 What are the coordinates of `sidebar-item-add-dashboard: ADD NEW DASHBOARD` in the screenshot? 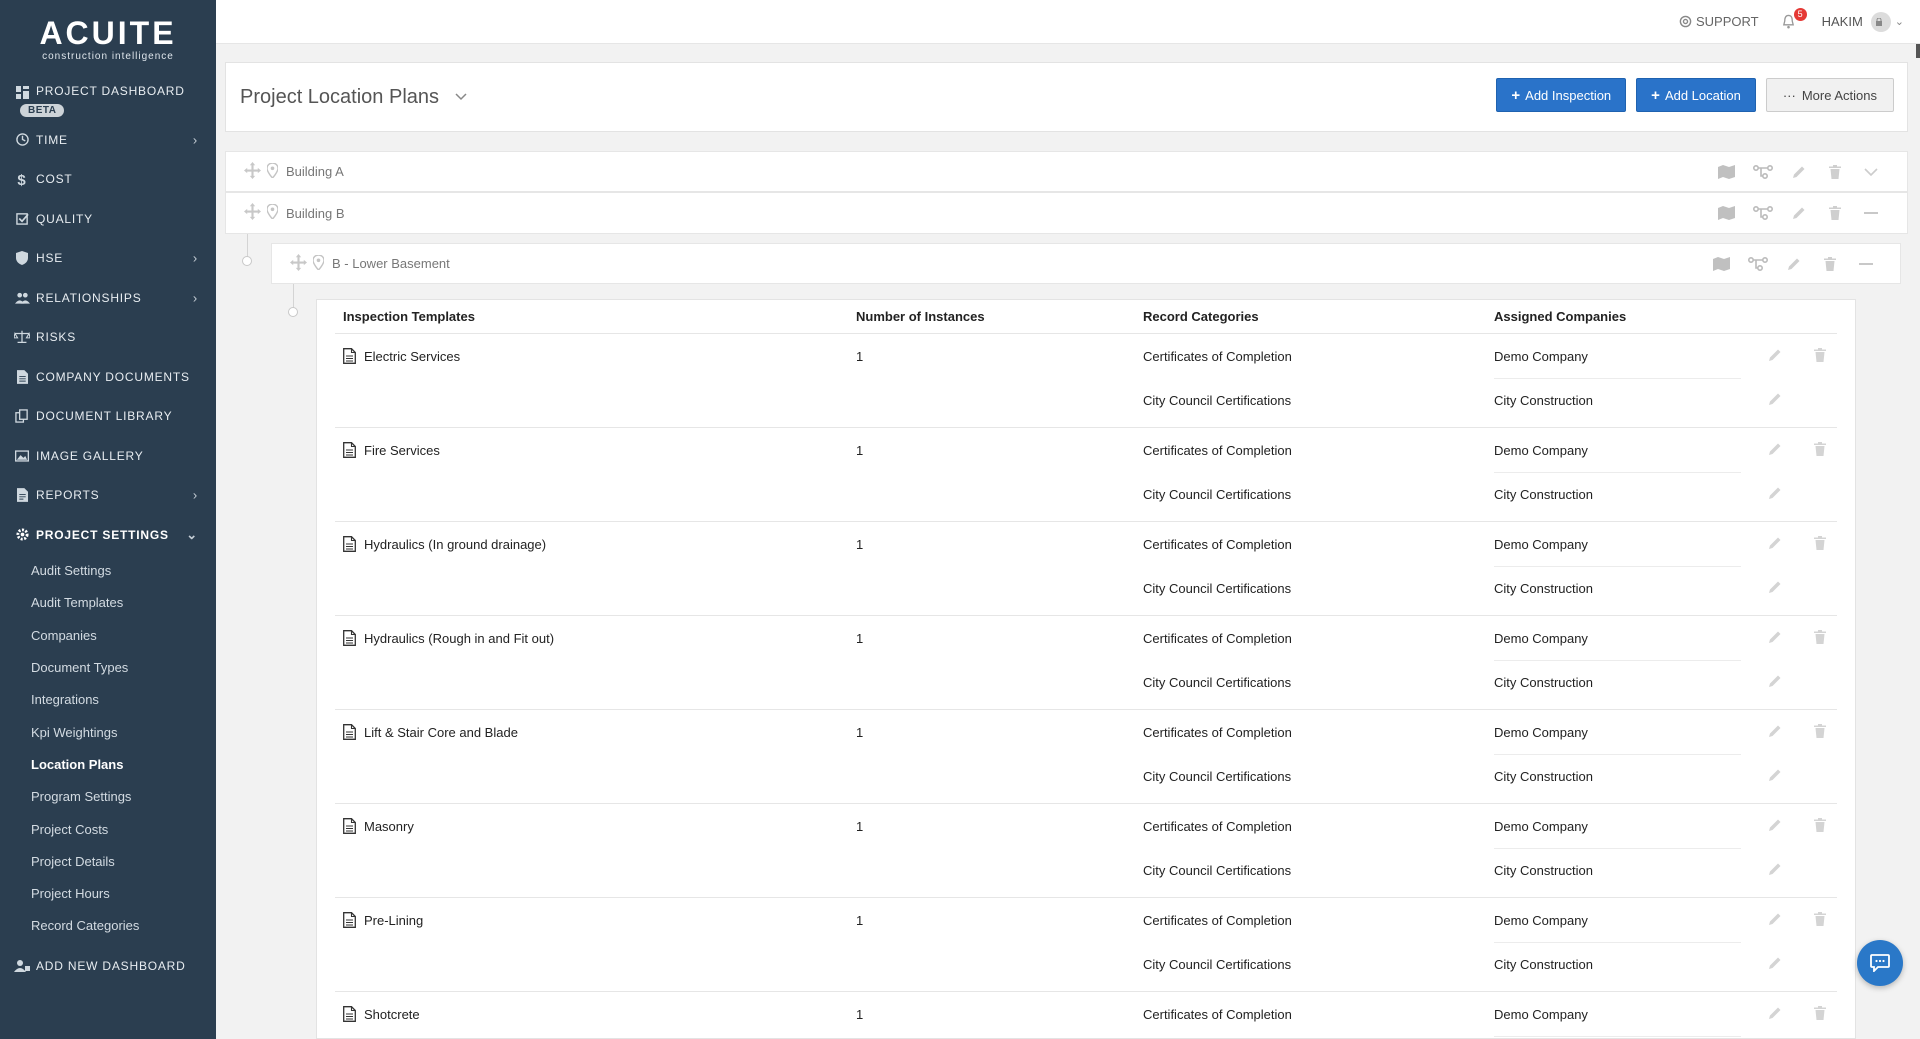 It's located at (108, 966).